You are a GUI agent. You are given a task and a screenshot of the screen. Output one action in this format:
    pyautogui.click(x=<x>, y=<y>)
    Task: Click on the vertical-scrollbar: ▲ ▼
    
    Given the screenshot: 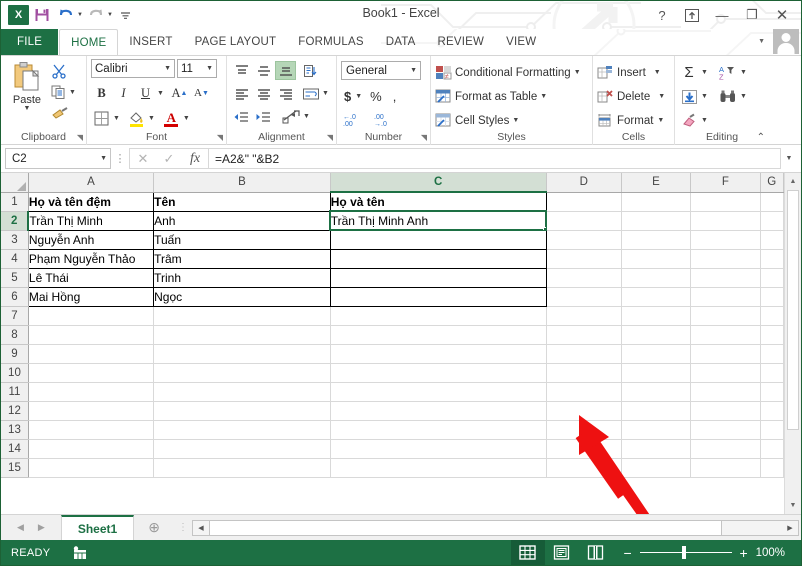 What is the action you would take?
    pyautogui.click(x=792, y=343)
    